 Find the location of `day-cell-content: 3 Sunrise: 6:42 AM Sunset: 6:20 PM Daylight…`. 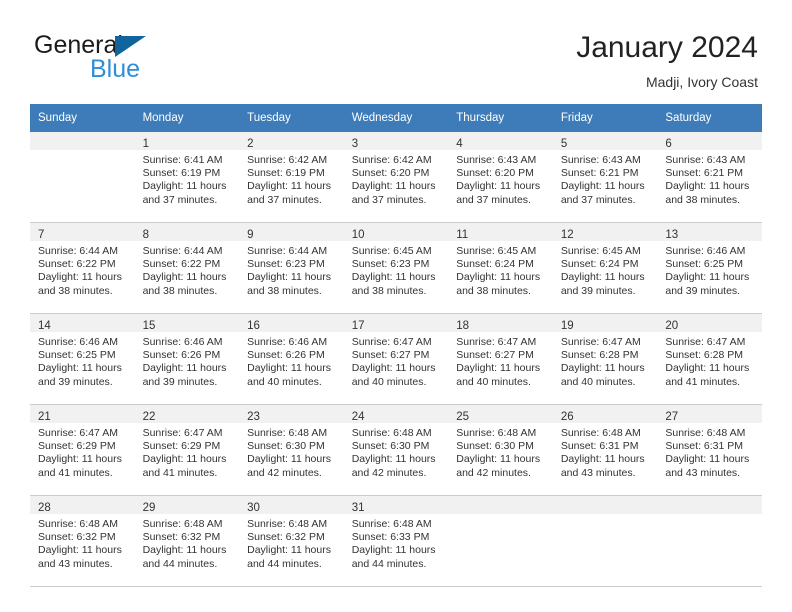

day-cell-content: 3 Sunrise: 6:42 AM Sunset: 6:20 PM Daylight… is located at coordinates (396, 177).